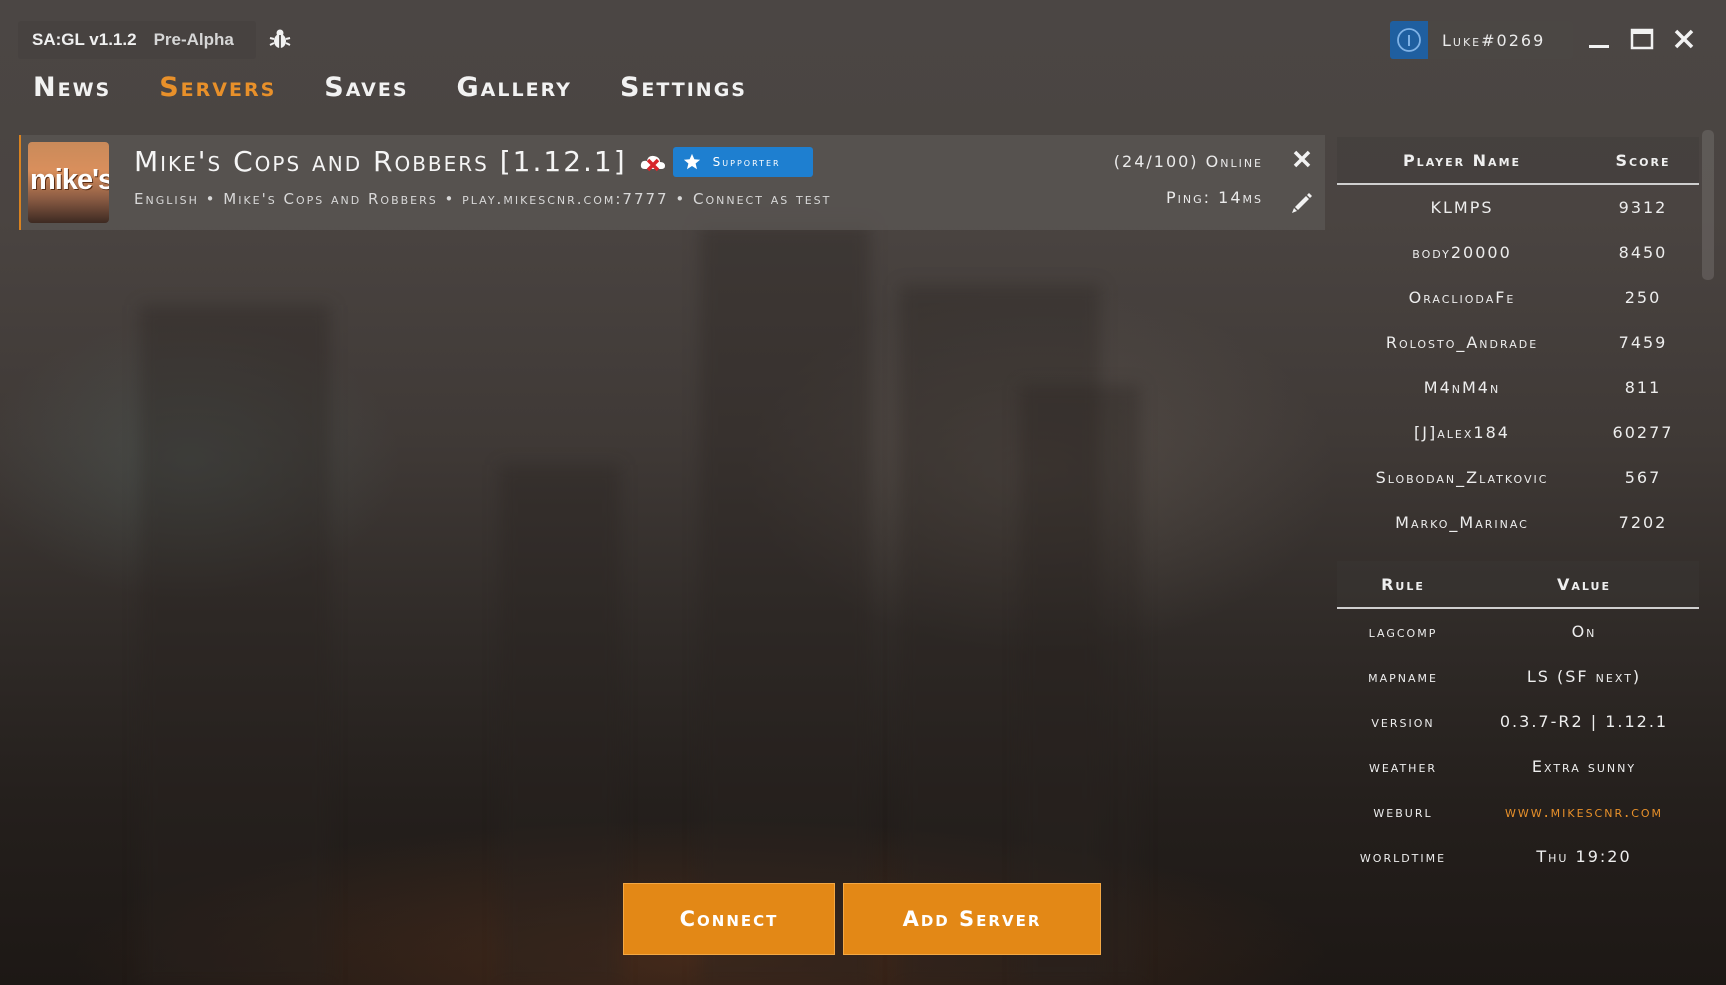  What do you see at coordinates (1462, 432) in the screenshot?
I see `player-name: [J]alex184` at bounding box center [1462, 432].